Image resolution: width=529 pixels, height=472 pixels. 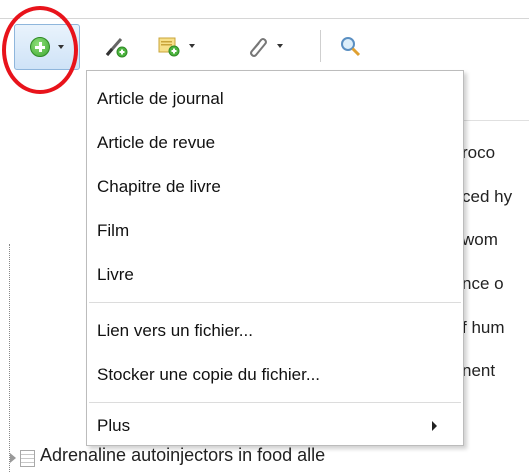 I want to click on menu-item-label: Livre, so click(x=115, y=274).